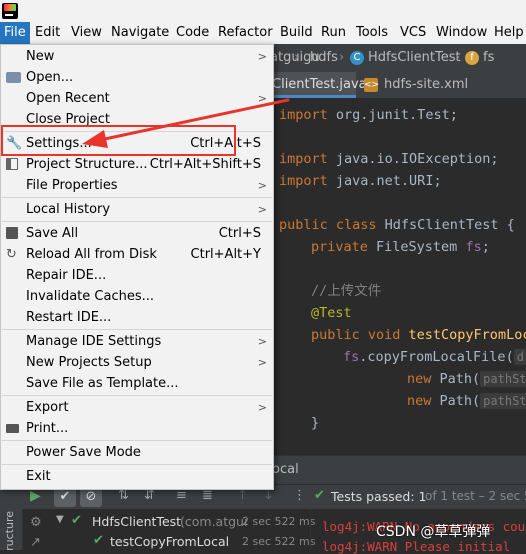  What do you see at coordinates (331, 313) in the screenshot?
I see `code-annotation: @Test` at bounding box center [331, 313].